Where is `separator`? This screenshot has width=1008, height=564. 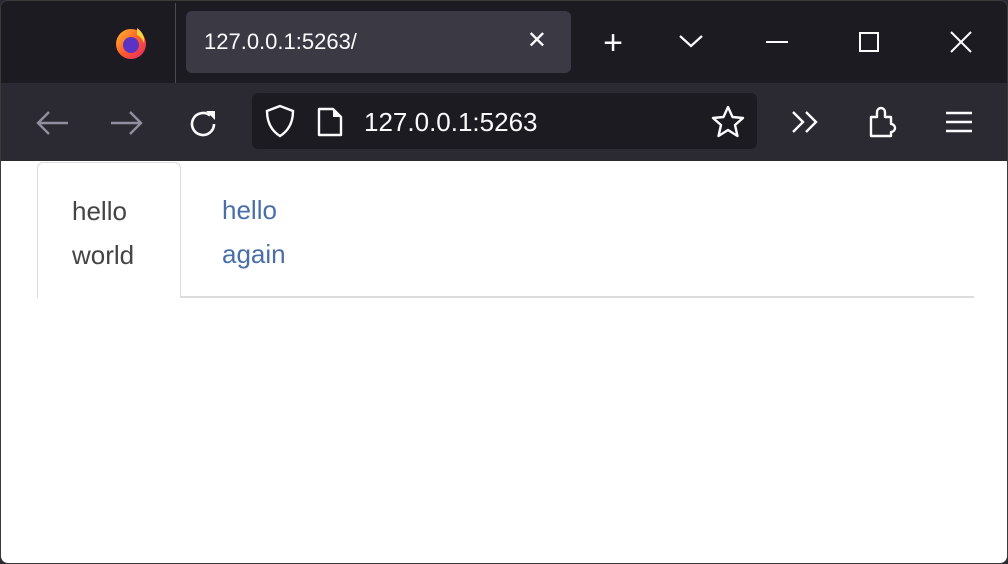 separator is located at coordinates (175, 43).